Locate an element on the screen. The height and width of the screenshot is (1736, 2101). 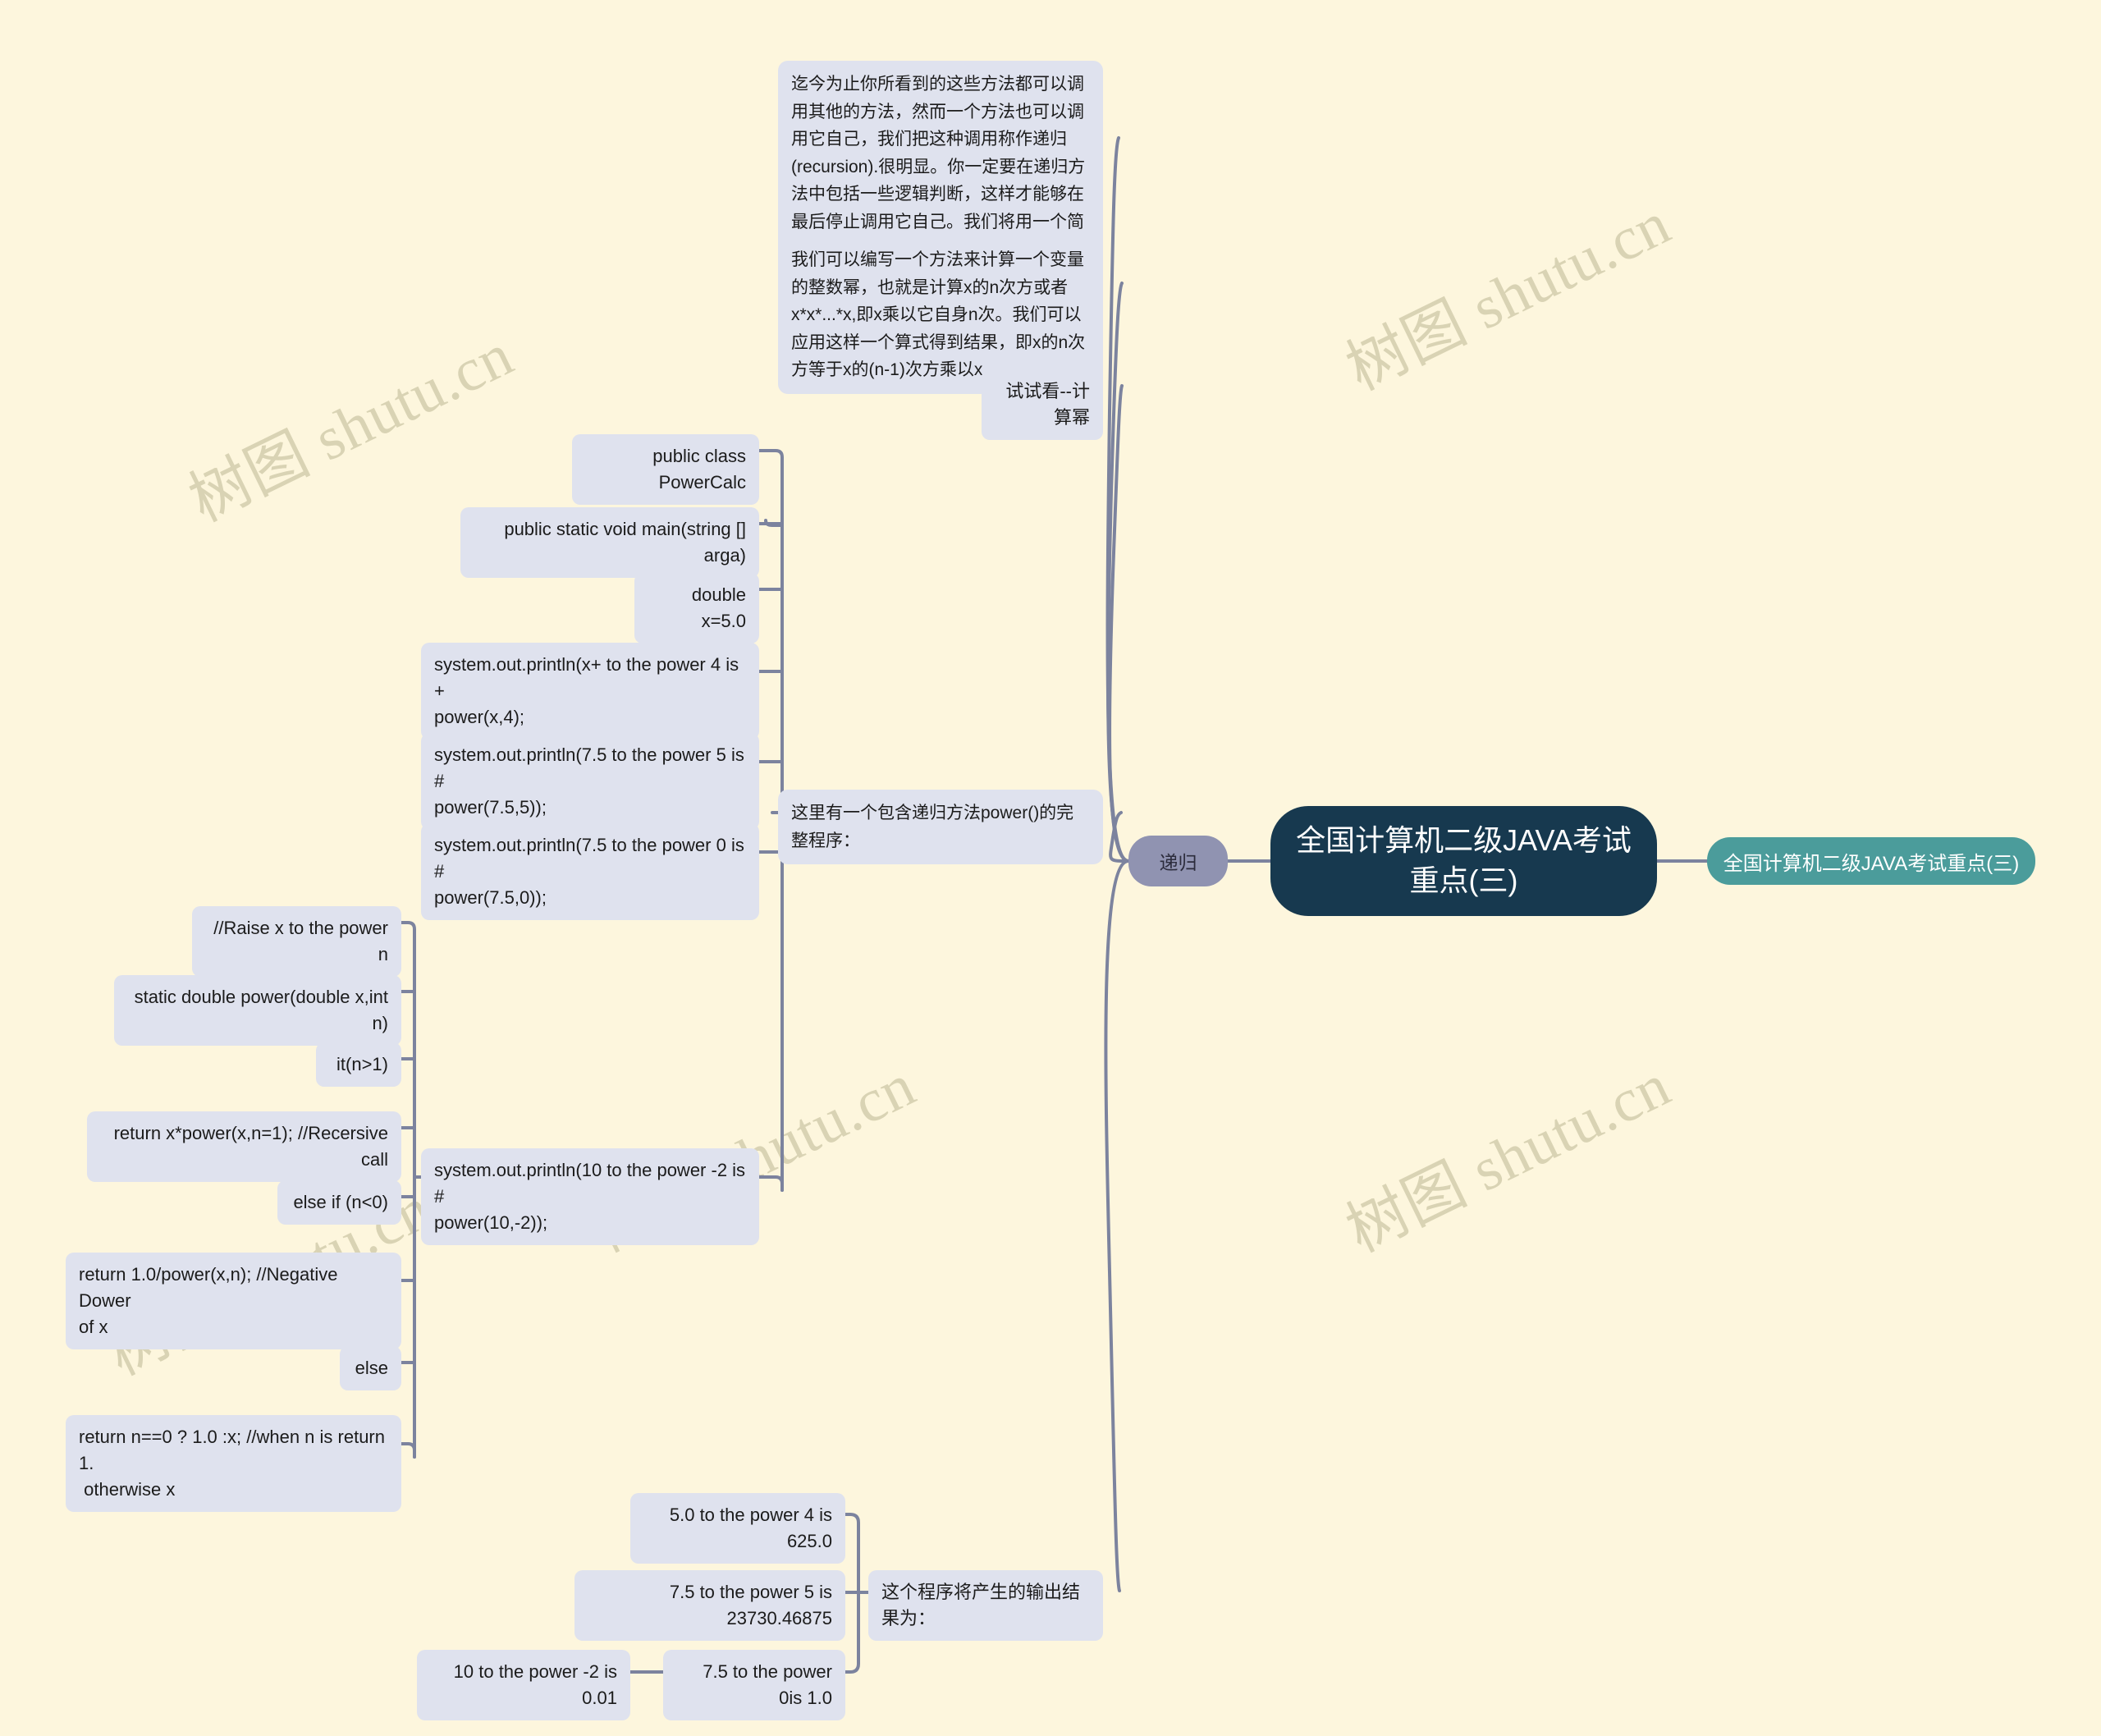
topic-try-it: 试试看--计算幂 is located at coordinates (1042, 404).